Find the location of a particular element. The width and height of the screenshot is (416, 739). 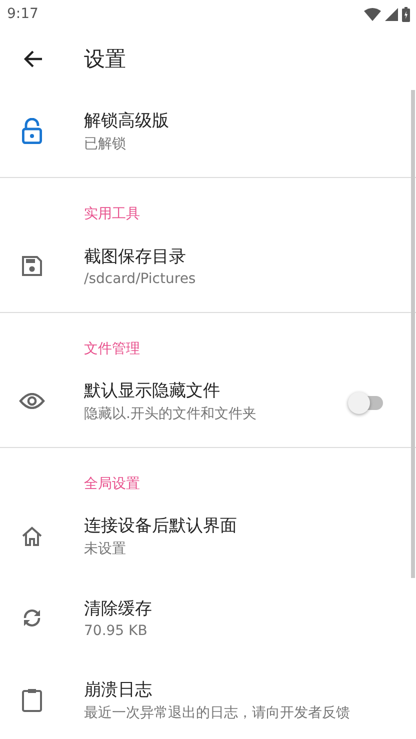

wifi-icon is located at coordinates (372, 14).